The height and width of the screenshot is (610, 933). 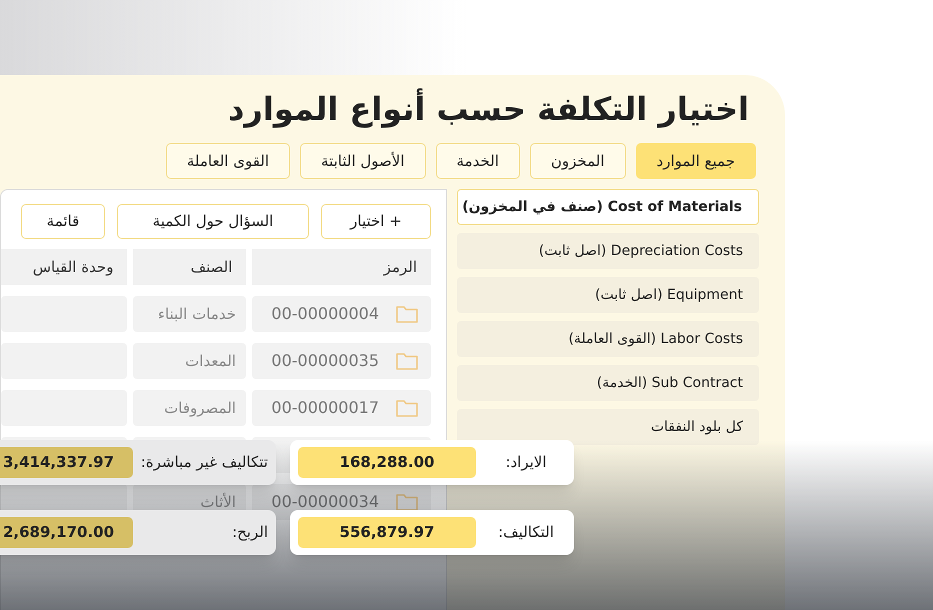 What do you see at coordinates (213, 221) in the screenshot?
I see `toolbar-button: السؤال حول الكمية` at bounding box center [213, 221].